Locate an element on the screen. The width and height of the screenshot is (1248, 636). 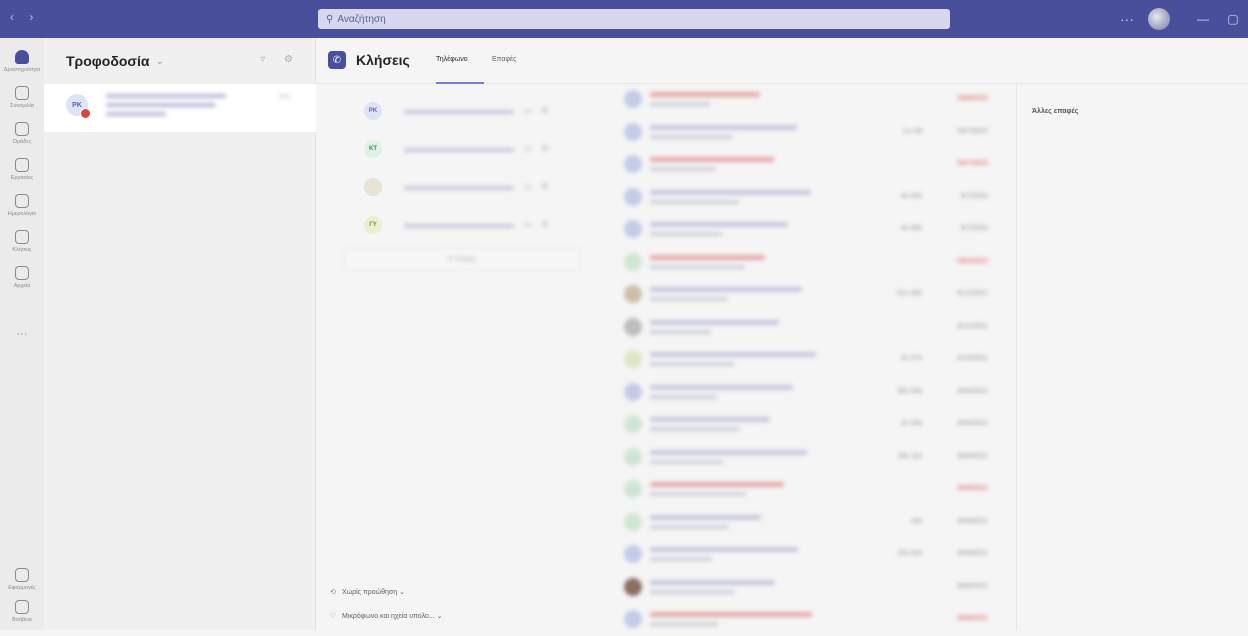
forward-icon: ⟲ is located at coordinates (333, 592).